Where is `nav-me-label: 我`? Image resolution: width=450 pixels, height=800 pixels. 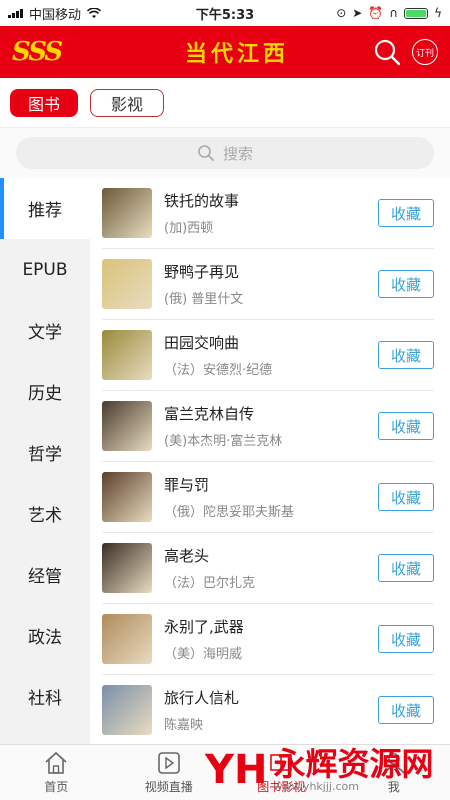 nav-me-label: 我 is located at coordinates (393, 786).